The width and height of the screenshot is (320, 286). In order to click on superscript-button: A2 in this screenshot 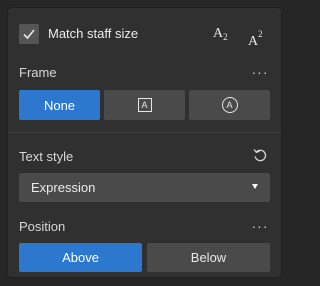, I will do `click(255, 36)`.